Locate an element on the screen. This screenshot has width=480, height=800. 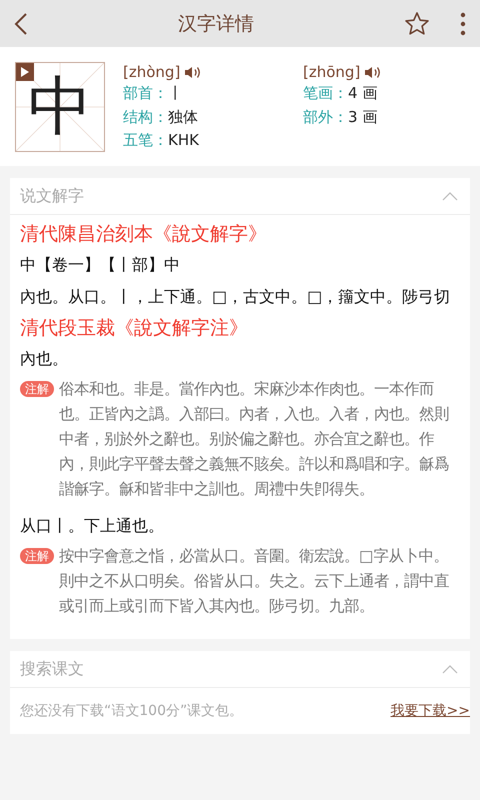
pinyin-reading: [zhòng] is located at coordinates (151, 72).